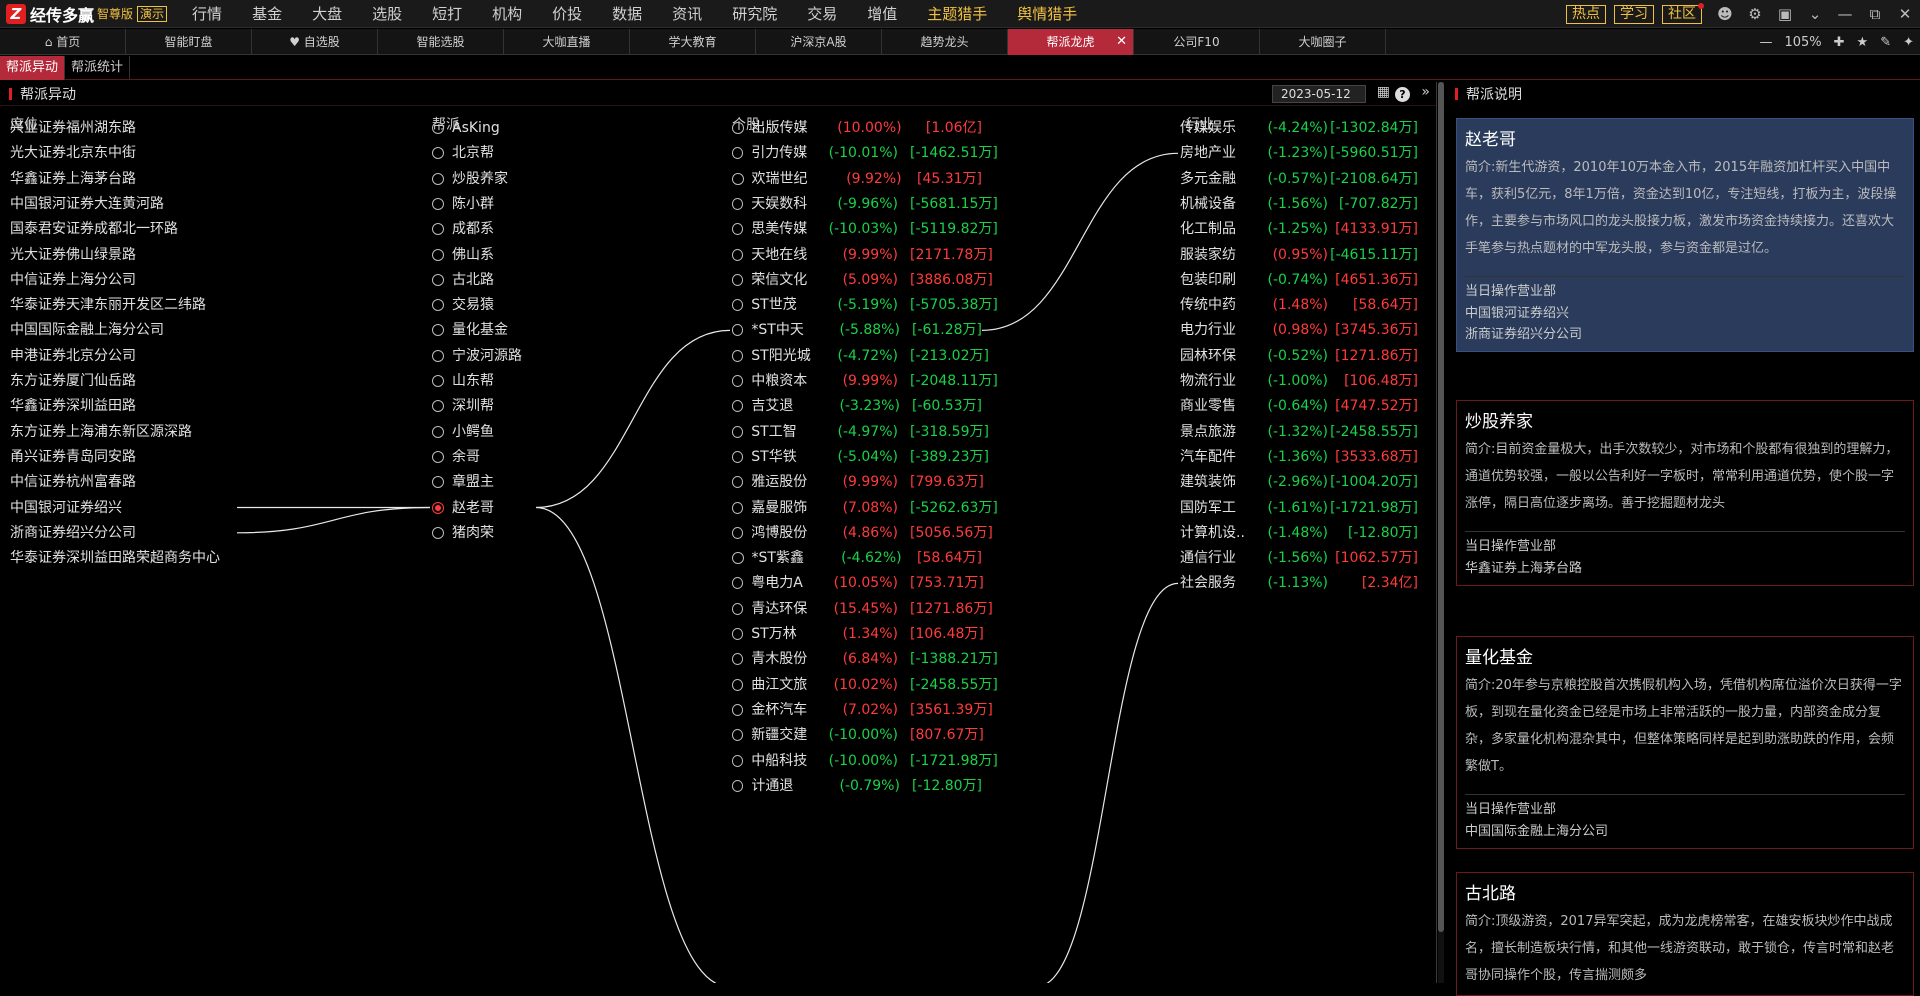  Describe the element at coordinates (463, 229) in the screenshot. I see `gang-row: 成都系` at that location.